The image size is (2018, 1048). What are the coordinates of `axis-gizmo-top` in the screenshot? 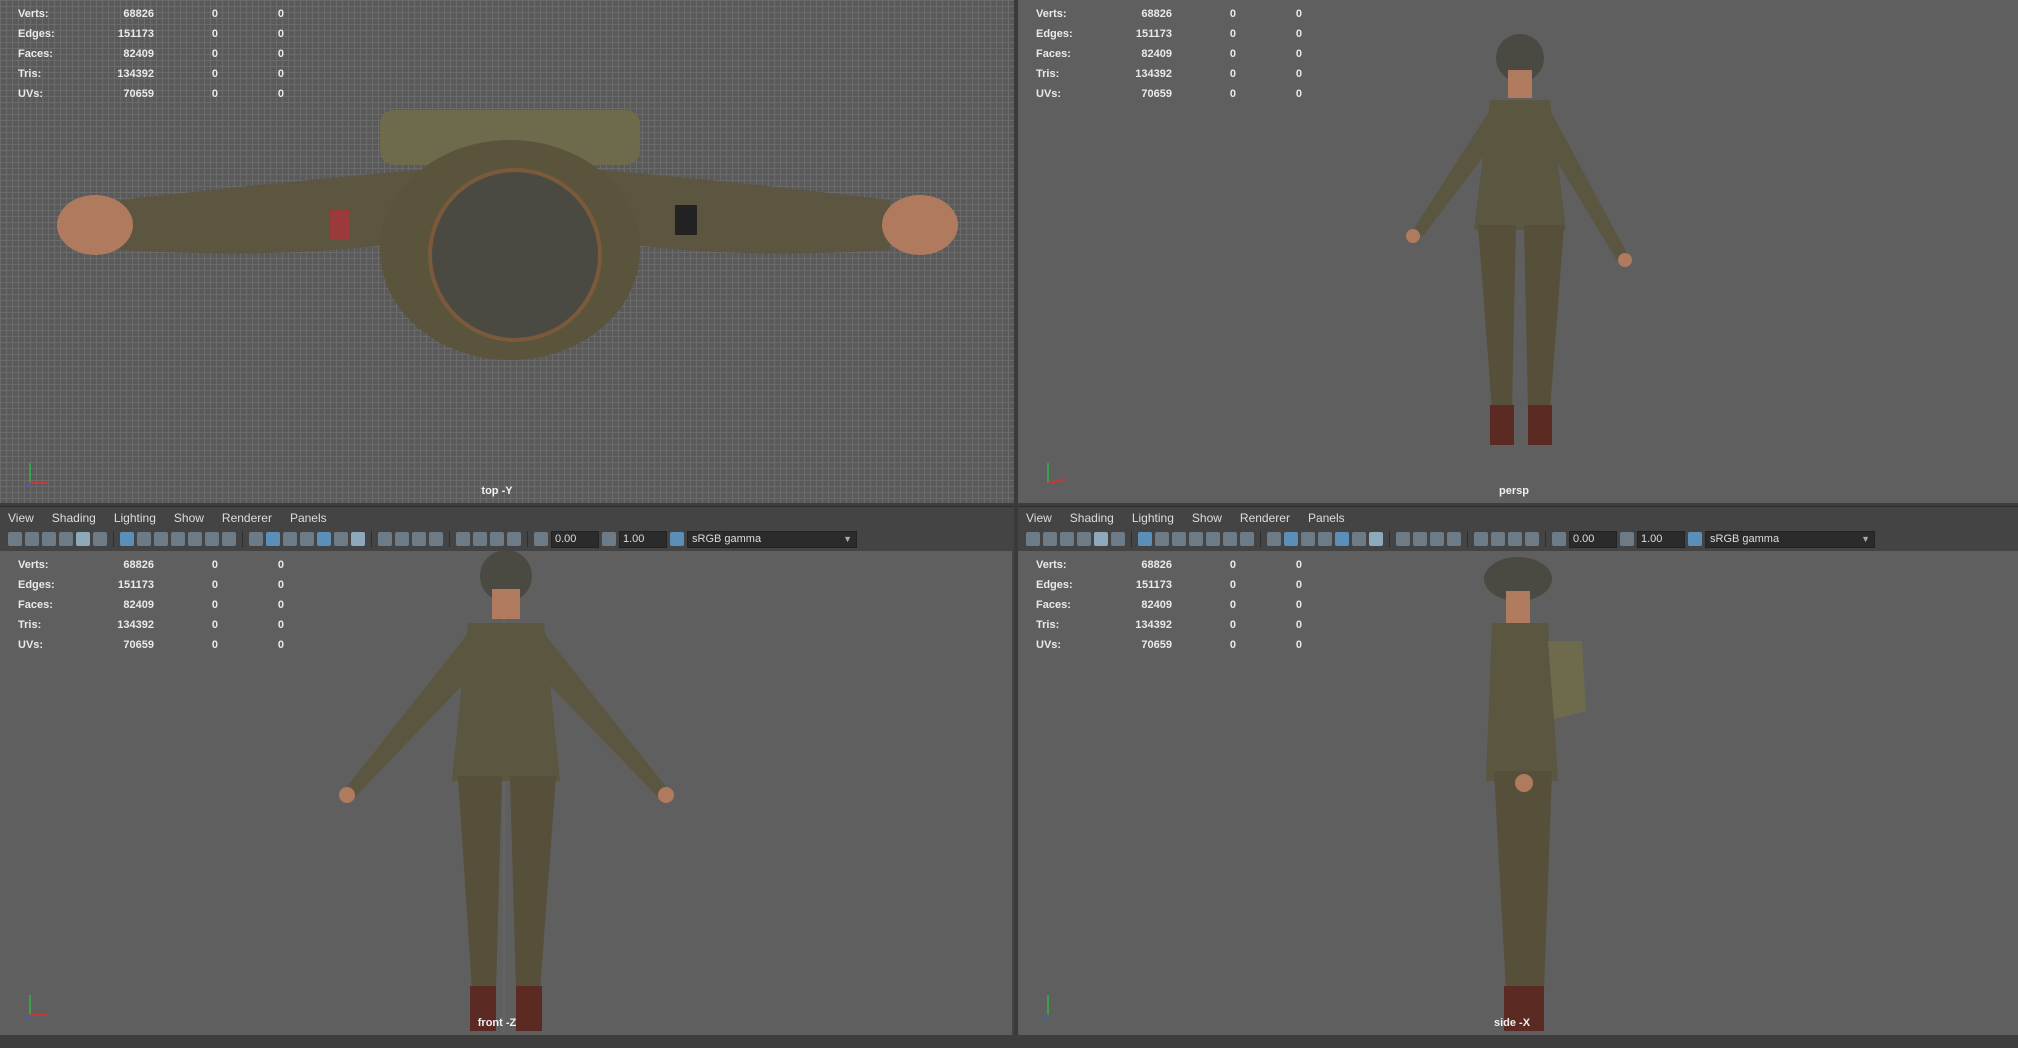 It's located at (36, 475).